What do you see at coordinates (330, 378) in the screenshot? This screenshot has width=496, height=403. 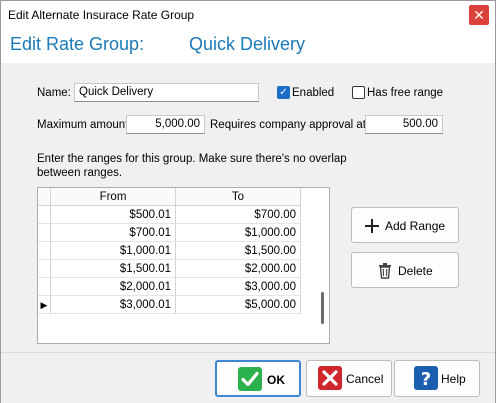 I see `x-icon` at bounding box center [330, 378].